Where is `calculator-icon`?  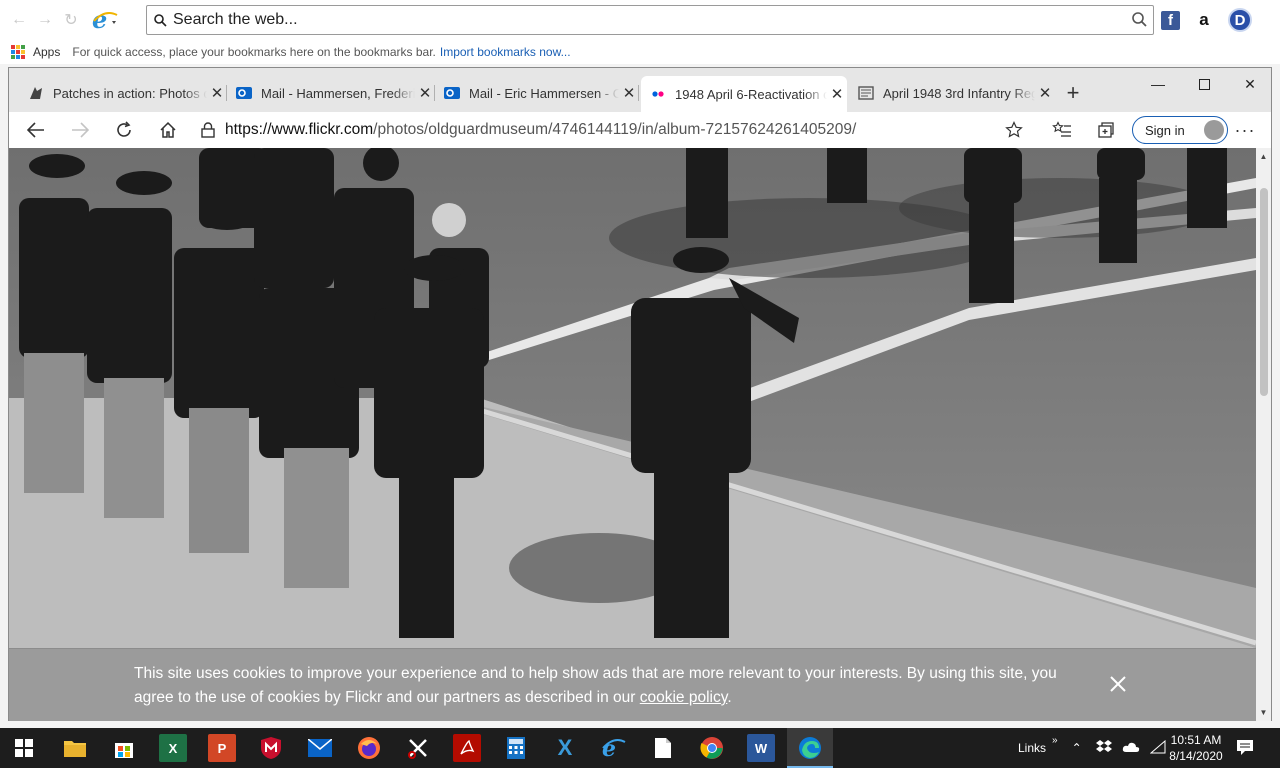 calculator-icon is located at coordinates (516, 748).